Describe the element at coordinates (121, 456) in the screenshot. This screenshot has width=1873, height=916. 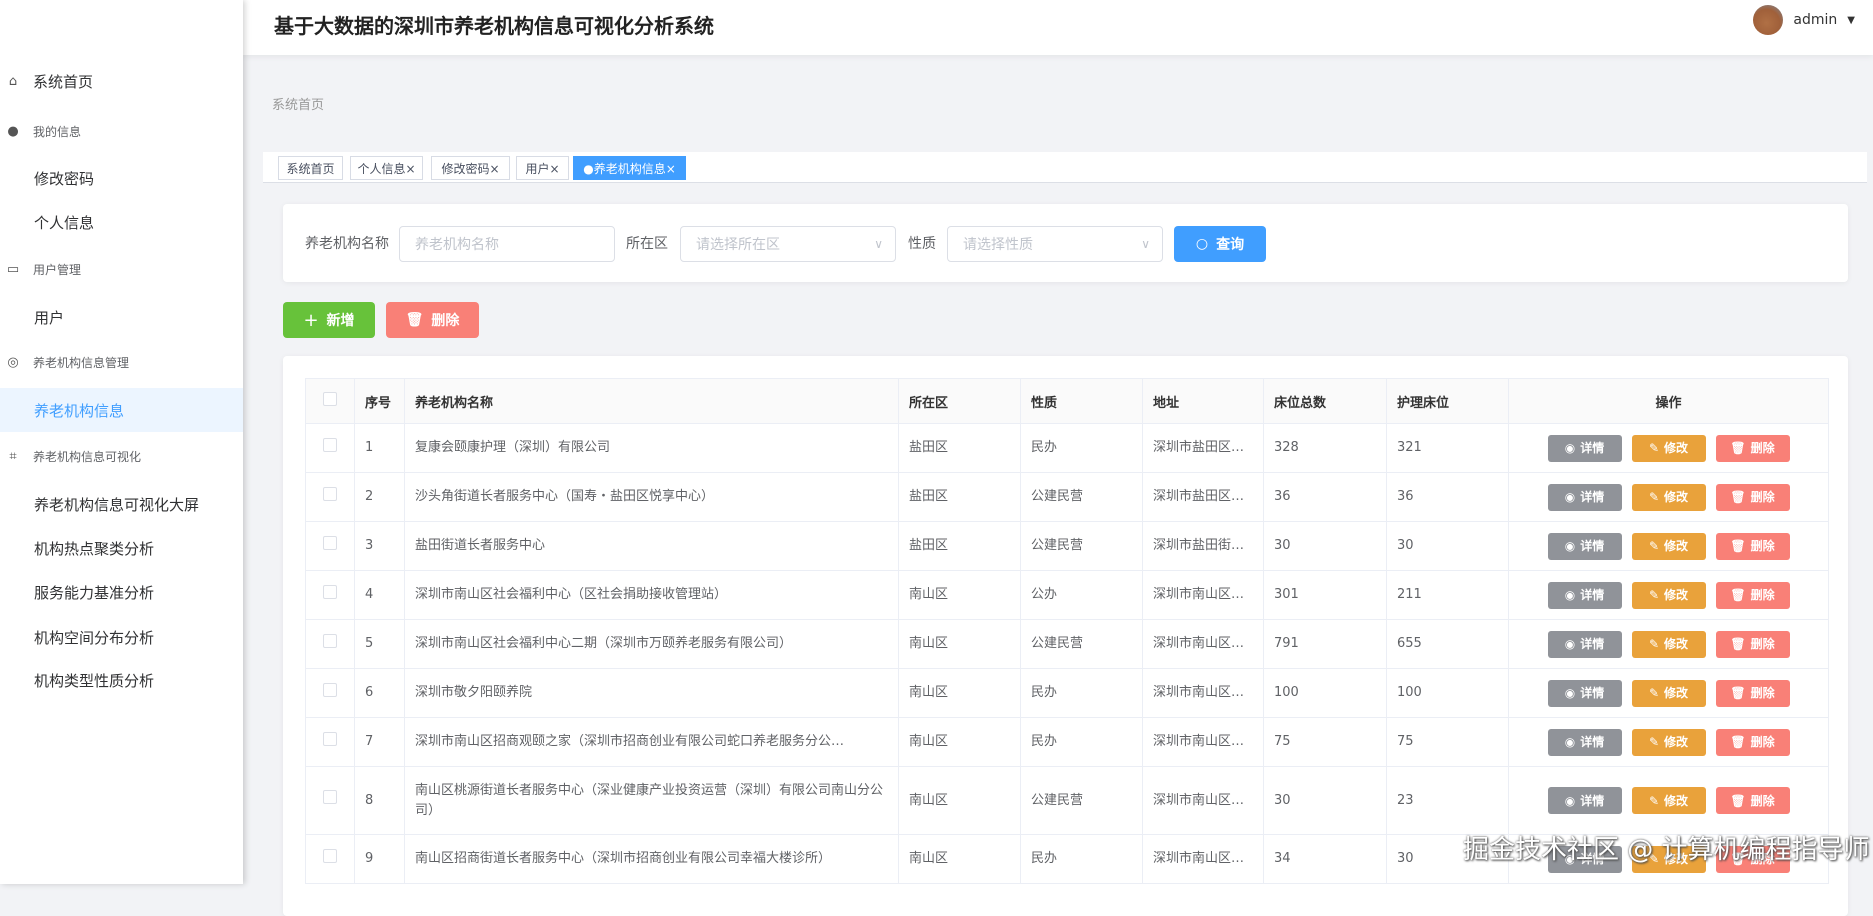
I see `sidebar-item: ⌗ 养老机构信息可视化` at that location.